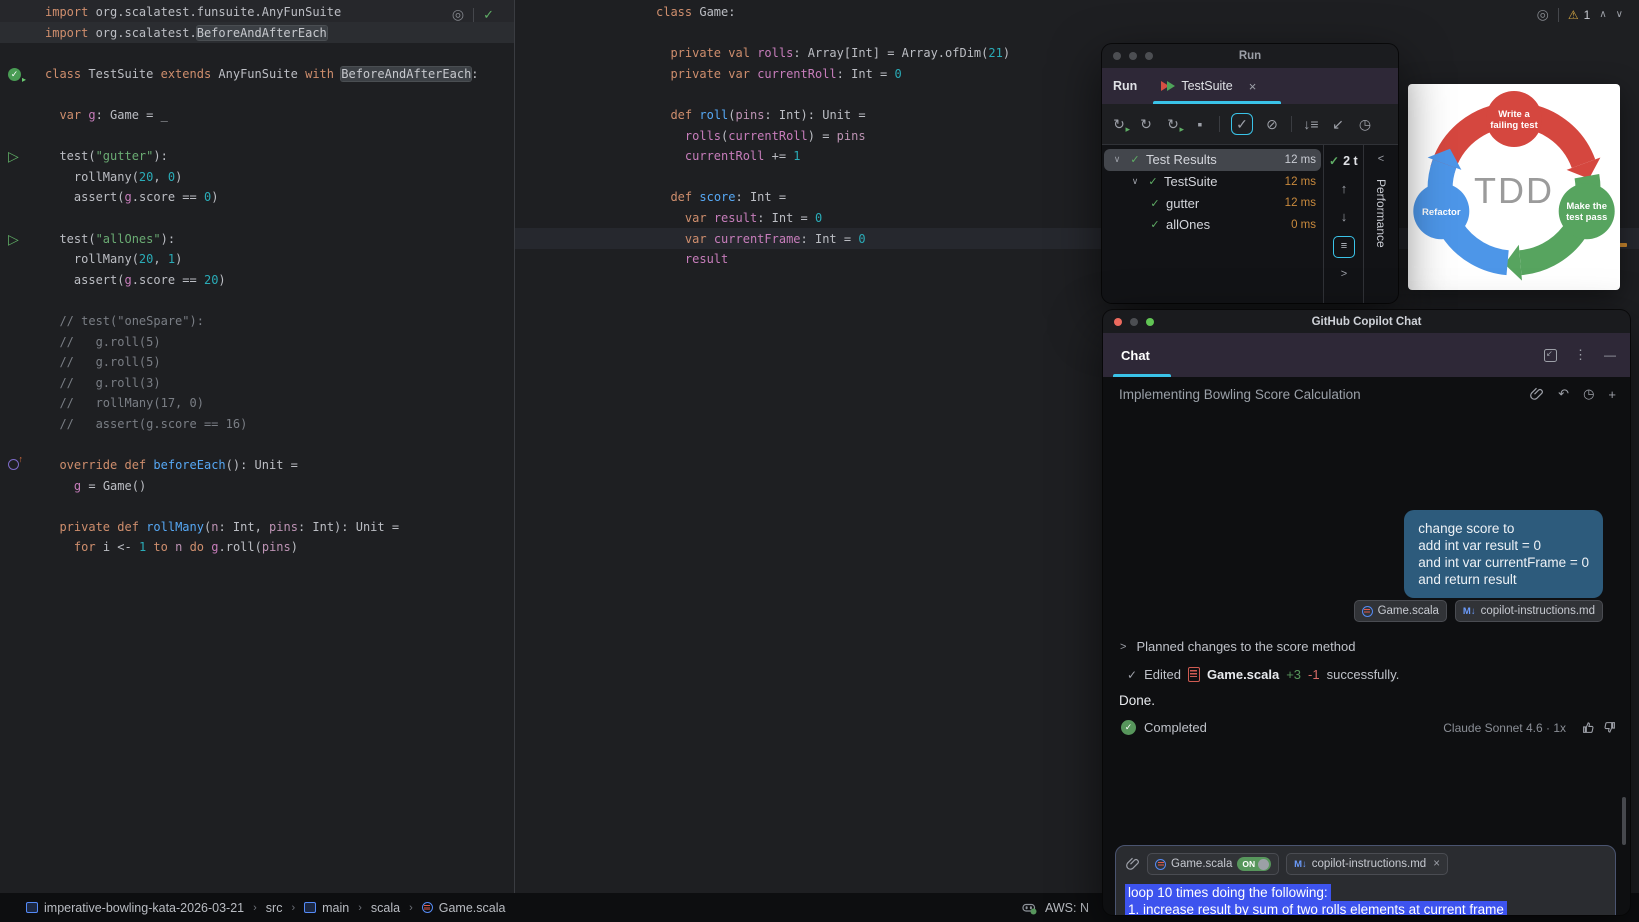 This screenshot has width=1639, height=922. What do you see at coordinates (1344, 188) in the screenshot?
I see `previous-test-icon: ↑` at bounding box center [1344, 188].